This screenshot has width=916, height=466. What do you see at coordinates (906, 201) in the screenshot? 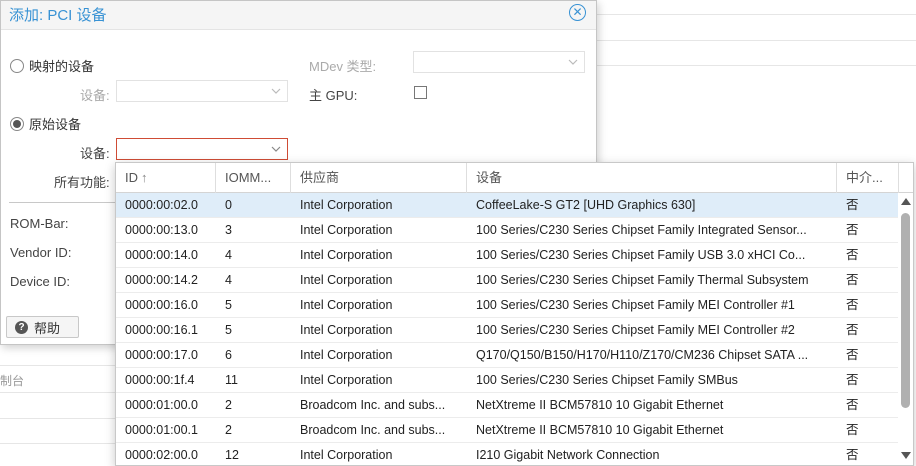
I see `scroll-up-arrow-icon` at bounding box center [906, 201].